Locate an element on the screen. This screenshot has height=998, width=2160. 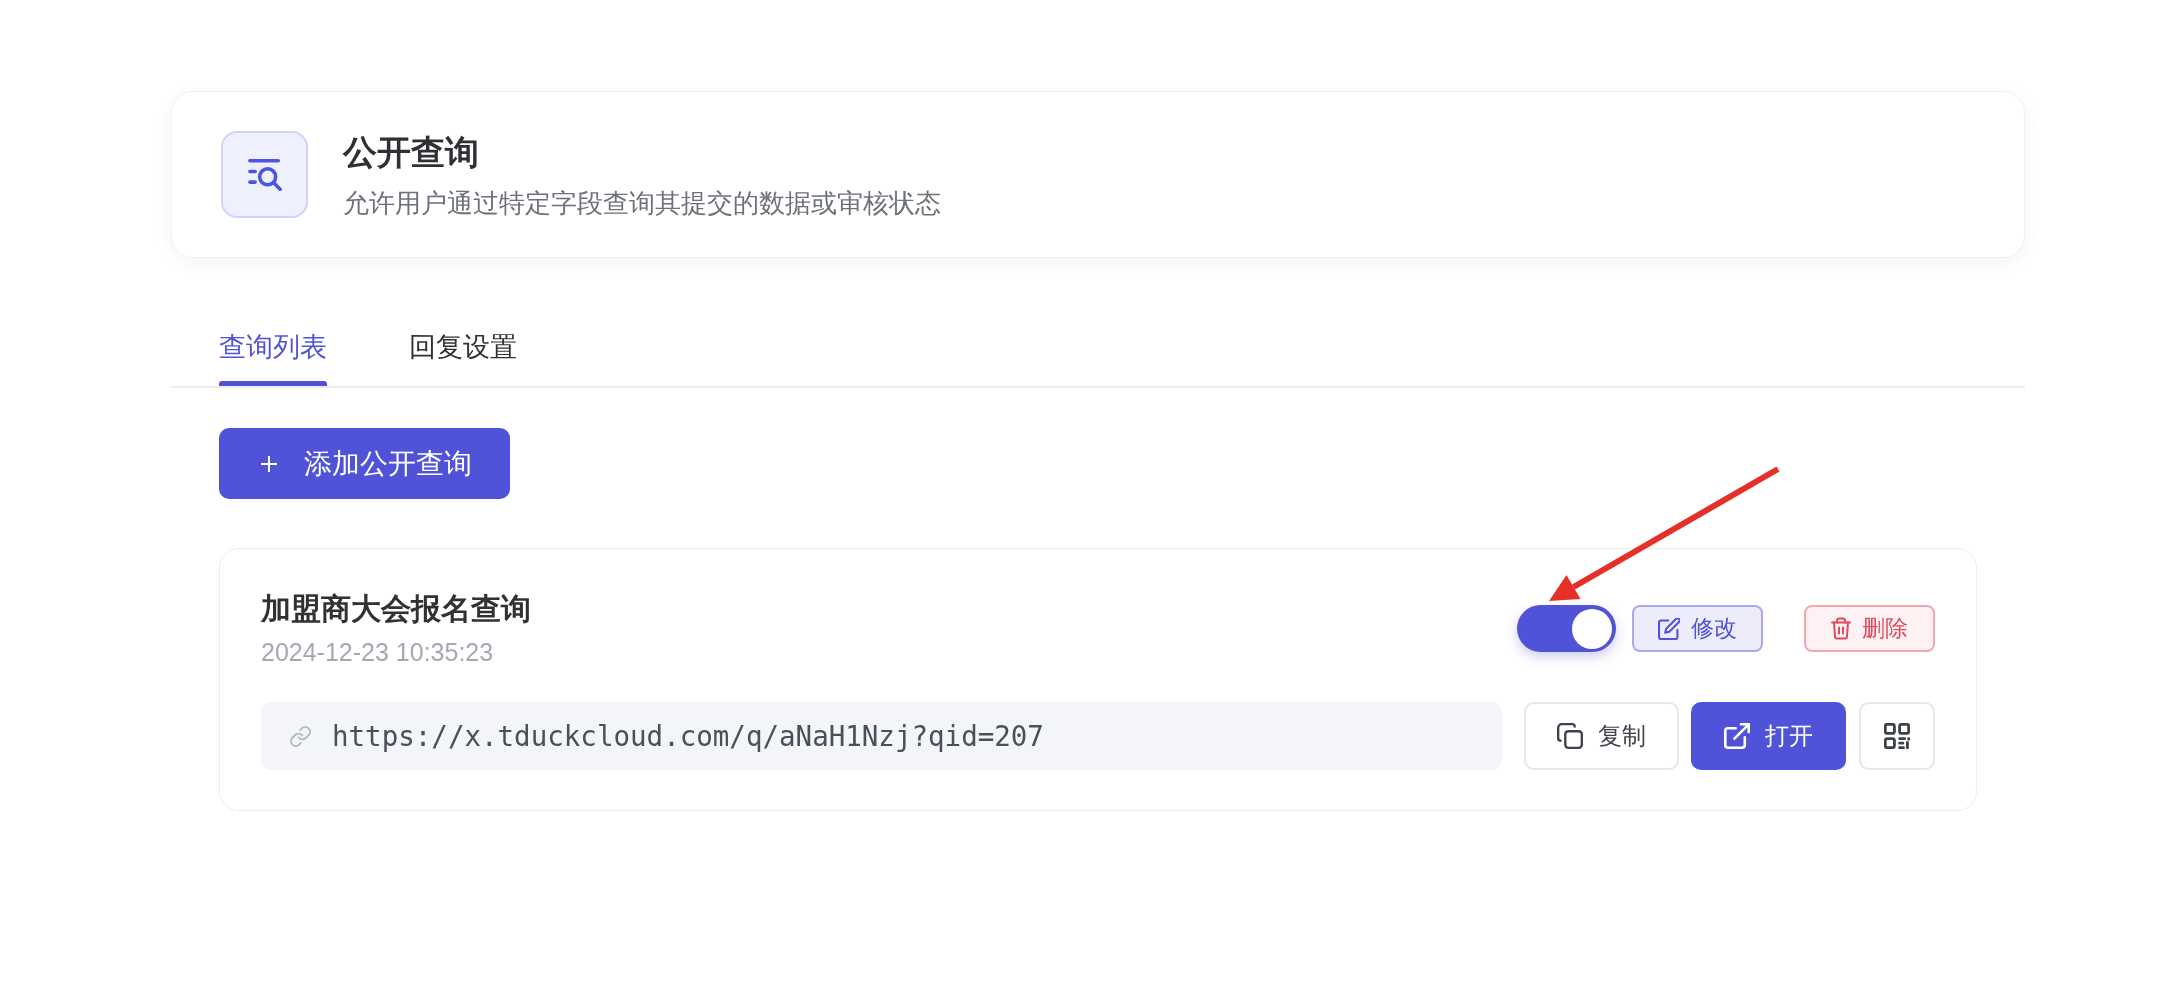
page-description: 允许用户通过特定字段查询其提交的数据或审核状态 is located at coordinates (642, 203).